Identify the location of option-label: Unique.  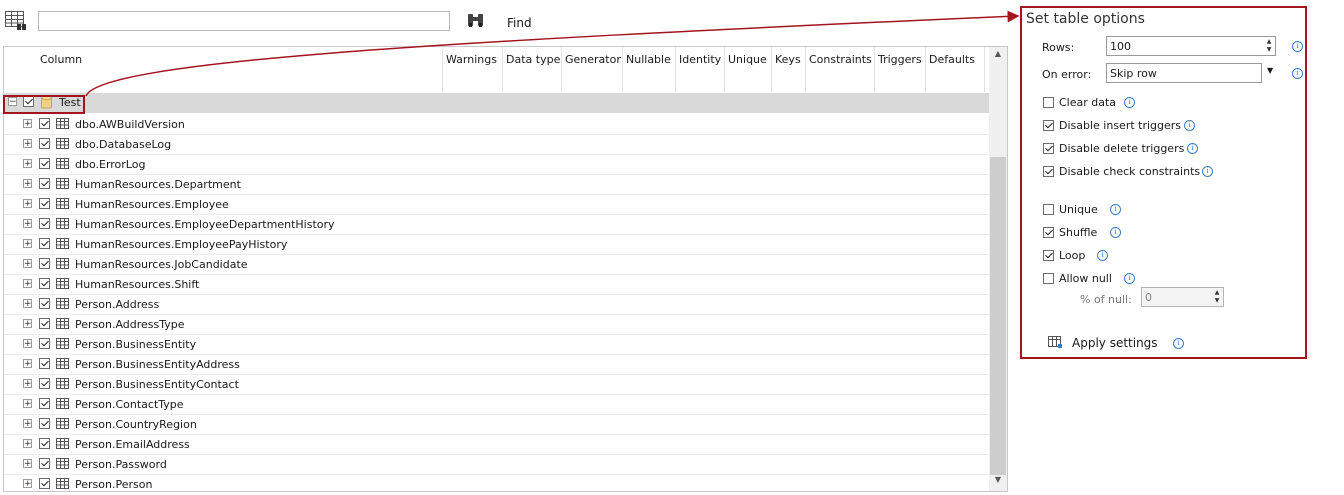
(1078, 209).